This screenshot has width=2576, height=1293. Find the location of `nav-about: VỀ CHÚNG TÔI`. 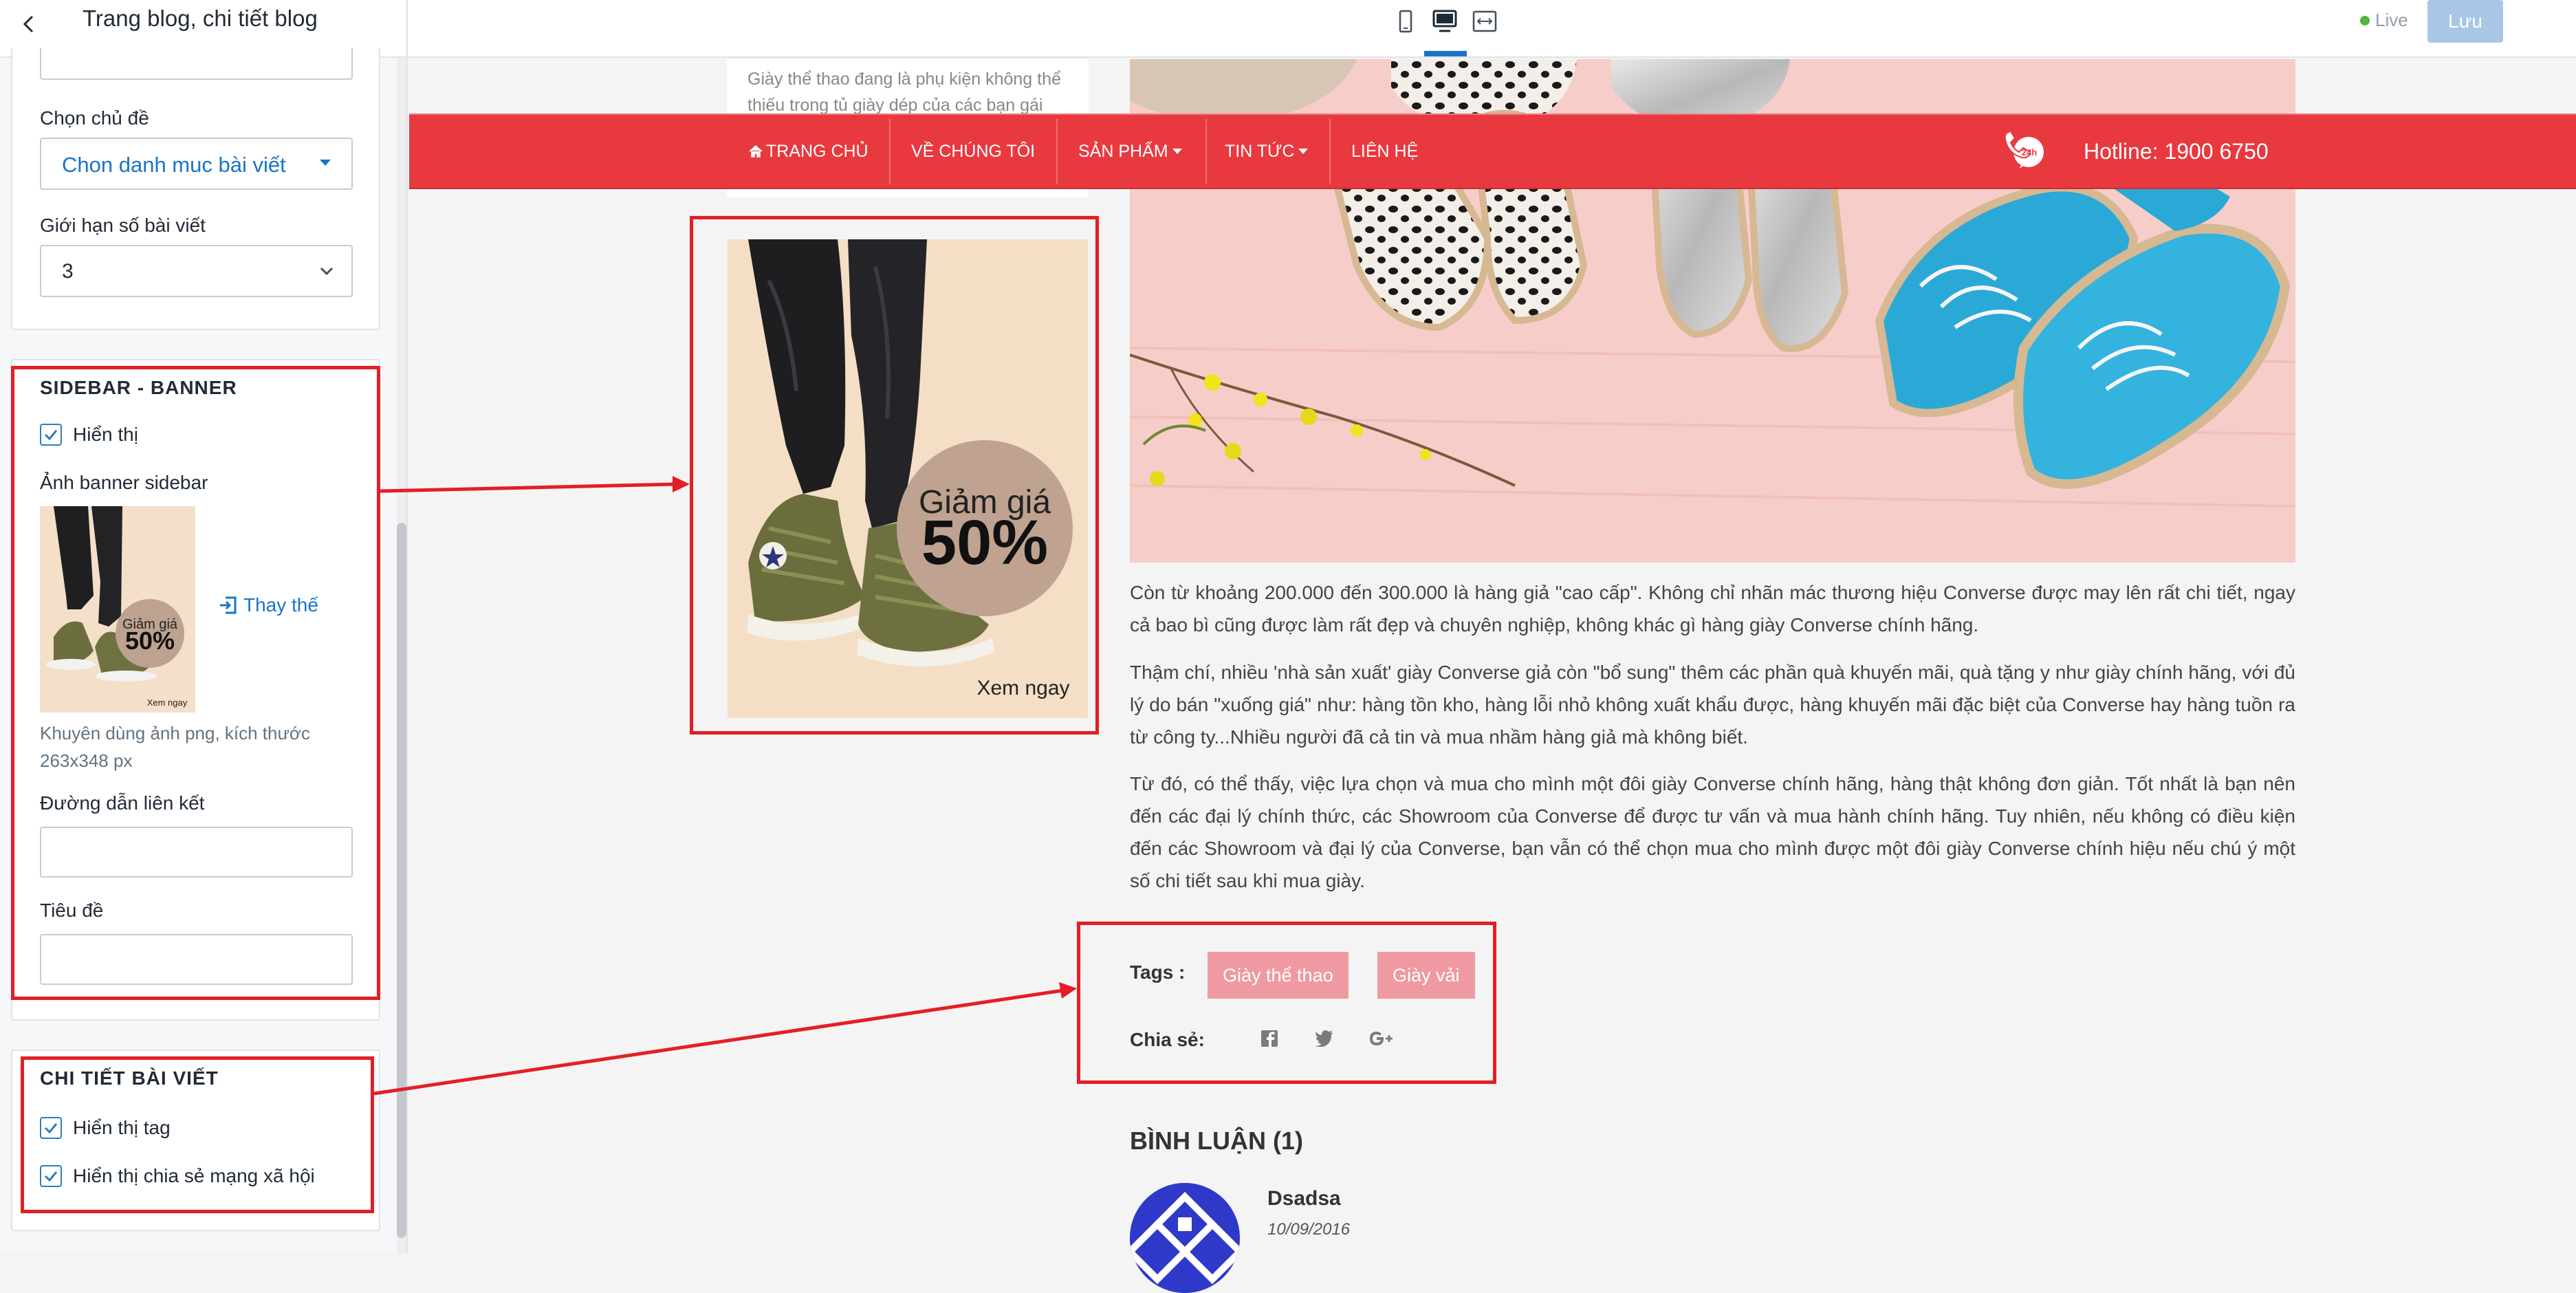

nav-about: VỀ CHÚNG TÔI is located at coordinates (973, 151).